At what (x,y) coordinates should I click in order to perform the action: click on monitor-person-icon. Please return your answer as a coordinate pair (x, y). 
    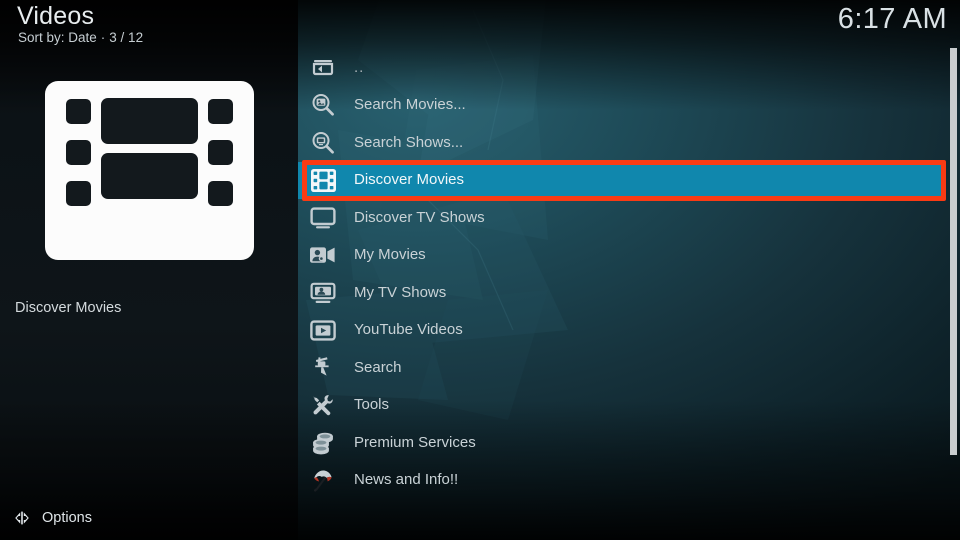
    Looking at the image, I should click on (323, 293).